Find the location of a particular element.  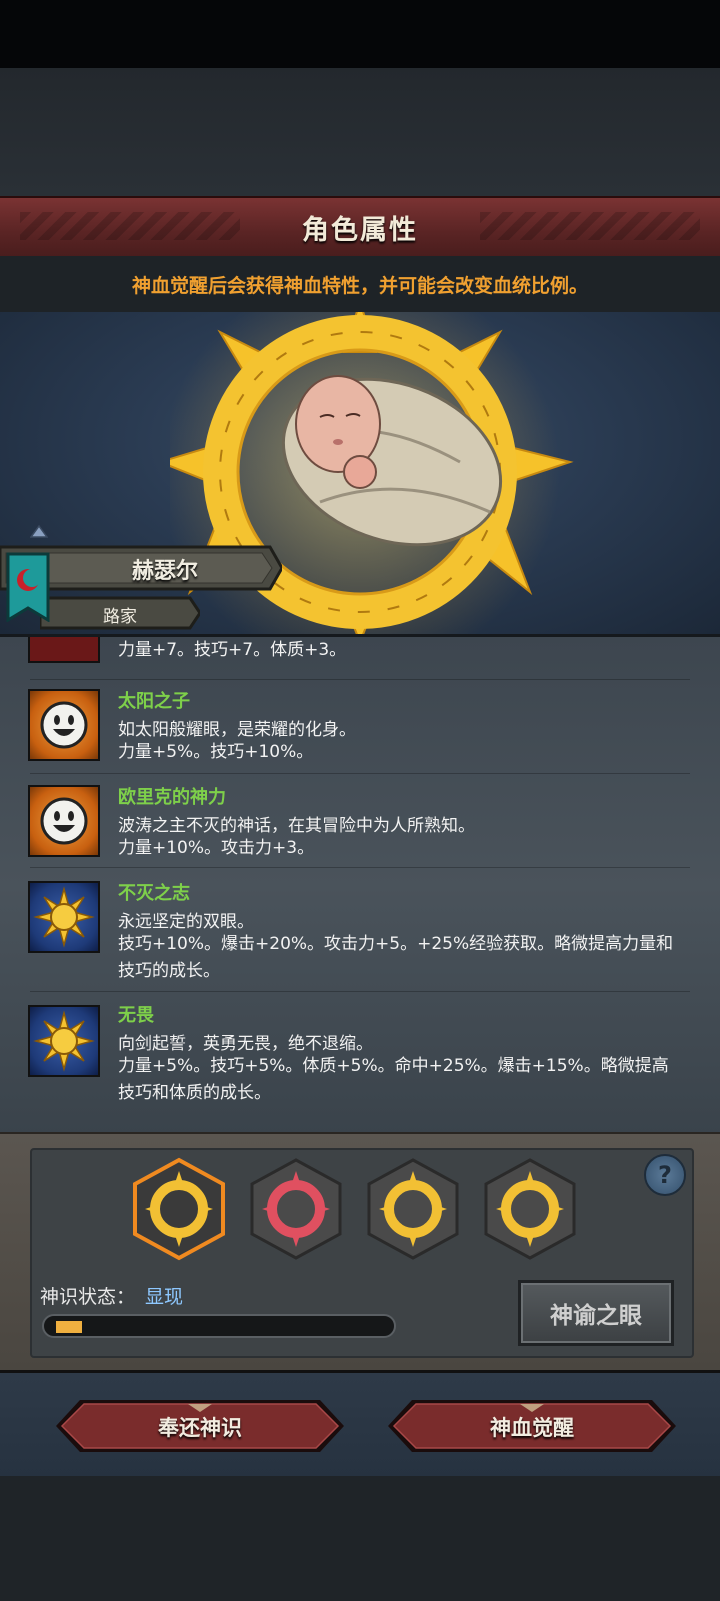

trait-stats: 力量+10%。攻击力+3。 is located at coordinates (216, 848).